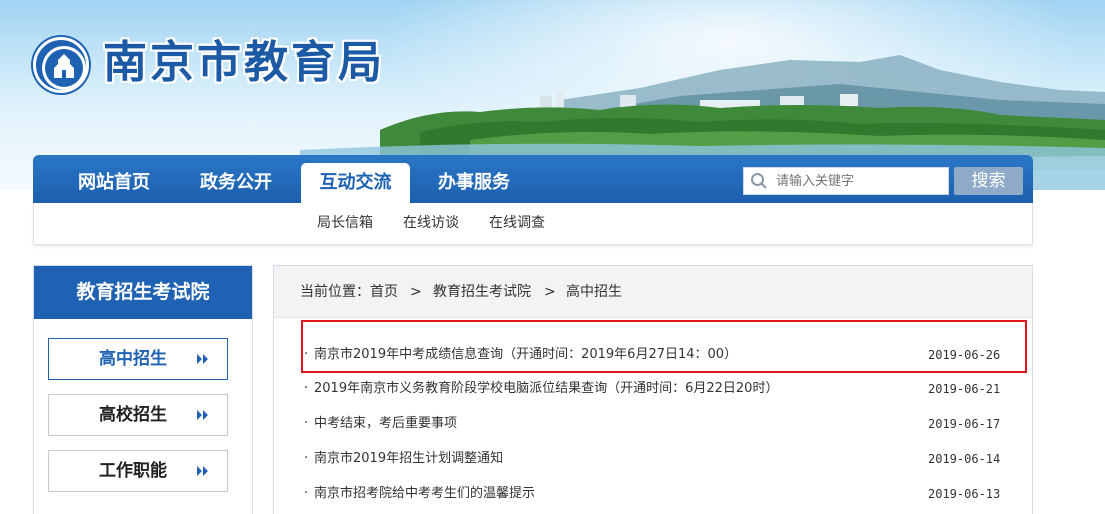 This screenshot has width=1105, height=514. What do you see at coordinates (143, 389) in the screenshot?
I see `sidebar: 教育招生考试院 高中招生 高校招生 工作职能` at bounding box center [143, 389].